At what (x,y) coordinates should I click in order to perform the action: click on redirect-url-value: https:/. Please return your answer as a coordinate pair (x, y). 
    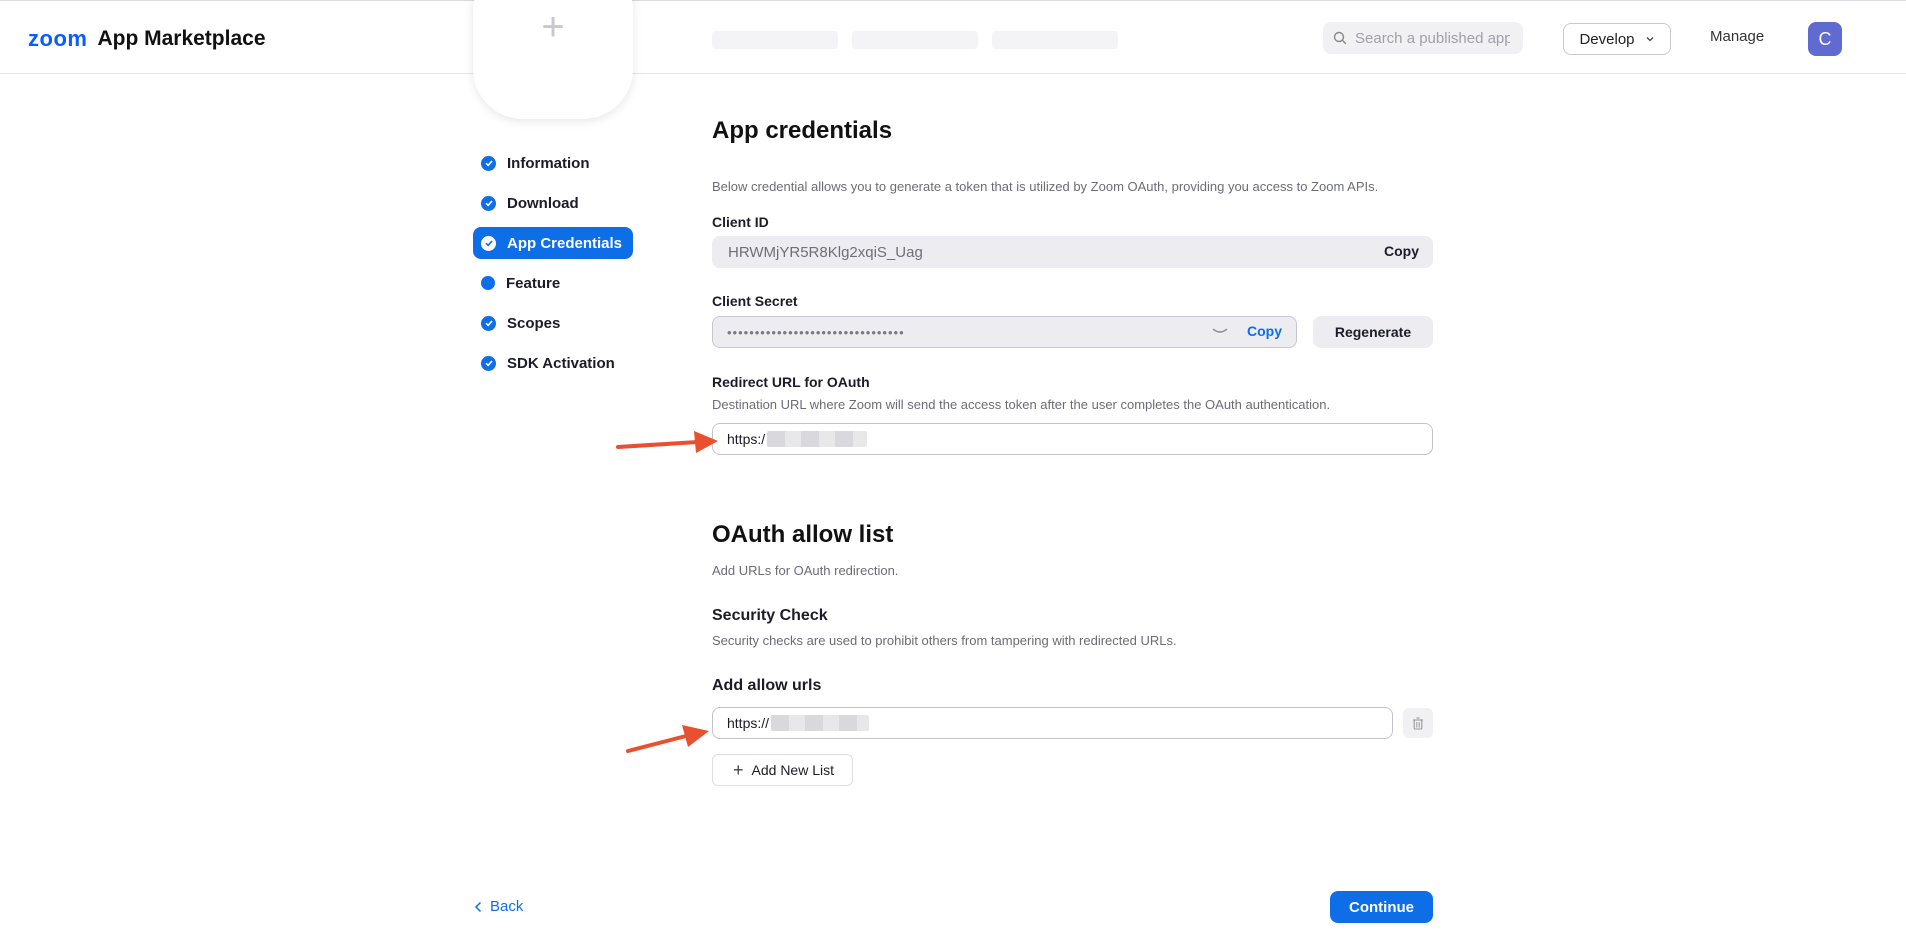
    Looking at the image, I should click on (746, 439).